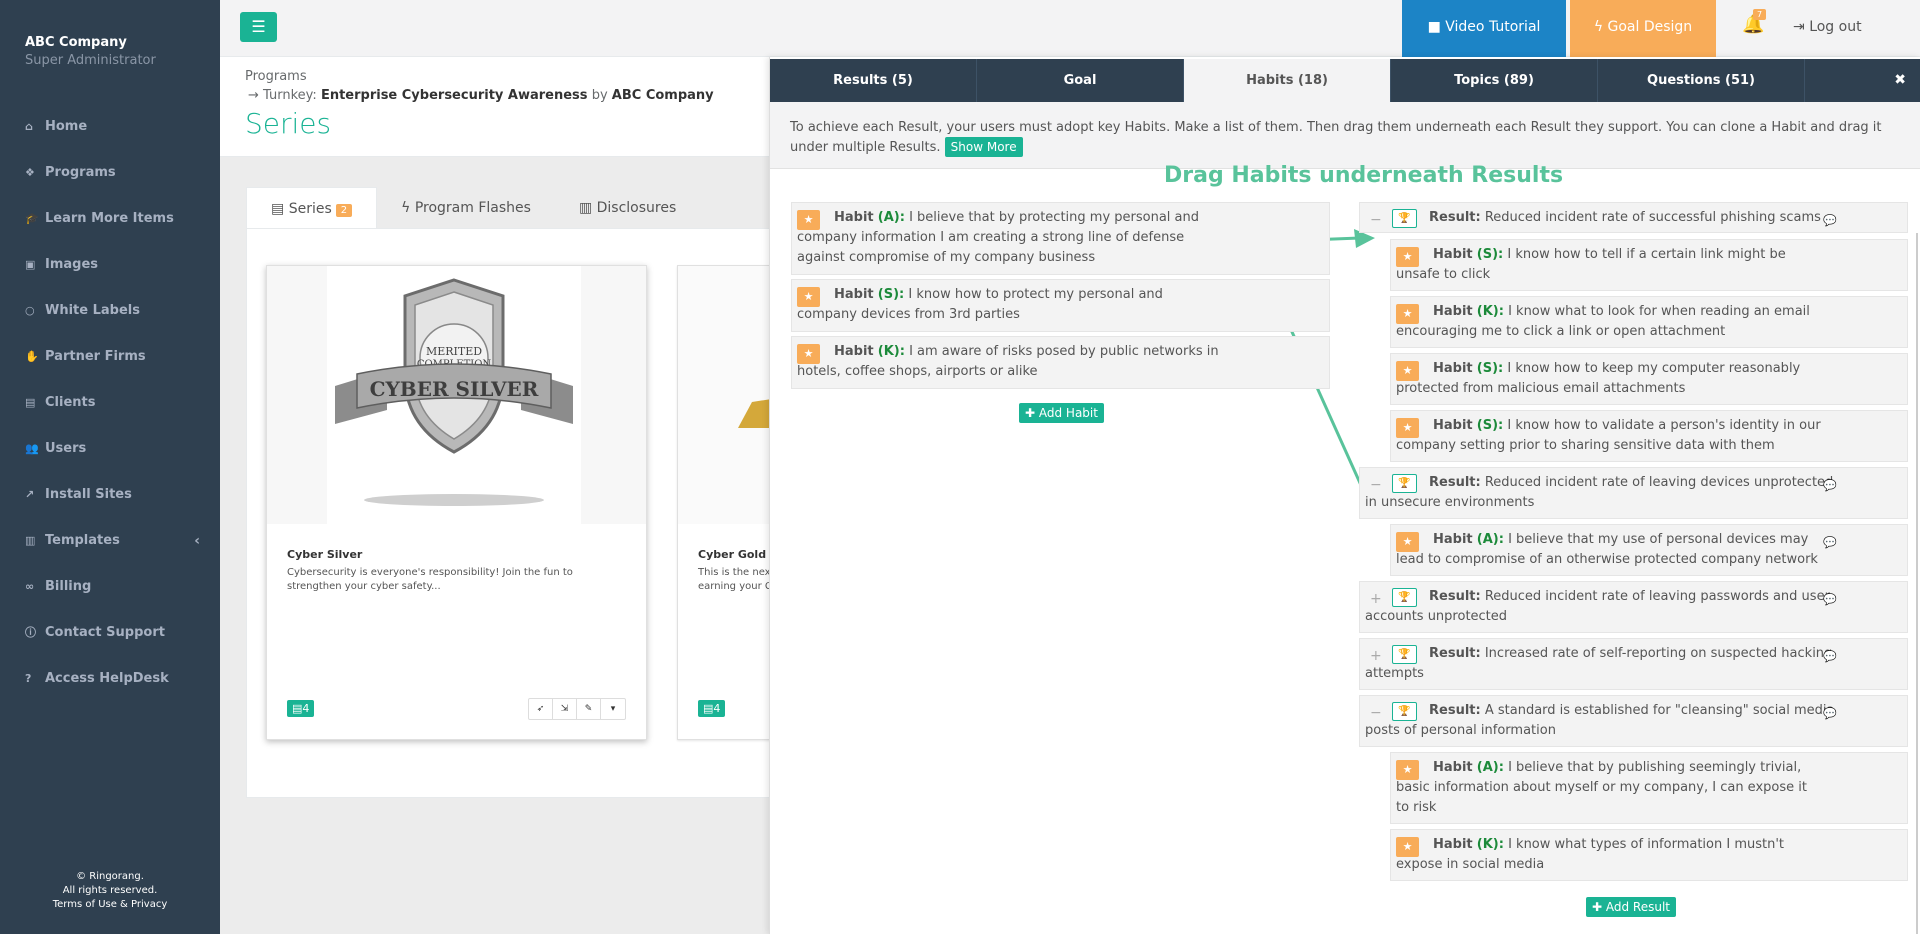 This screenshot has height=934, width=1920. What do you see at coordinates (708, 708) in the screenshot?
I see `list-icon: ▤` at bounding box center [708, 708].